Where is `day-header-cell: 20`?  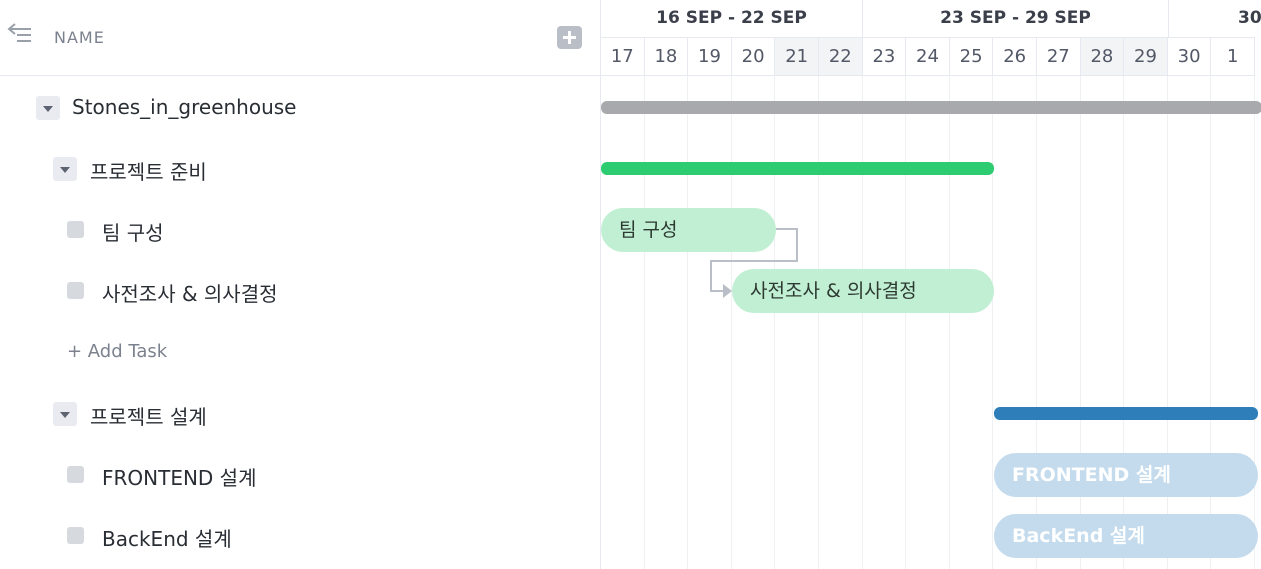
day-header-cell: 20 is located at coordinates (753, 56).